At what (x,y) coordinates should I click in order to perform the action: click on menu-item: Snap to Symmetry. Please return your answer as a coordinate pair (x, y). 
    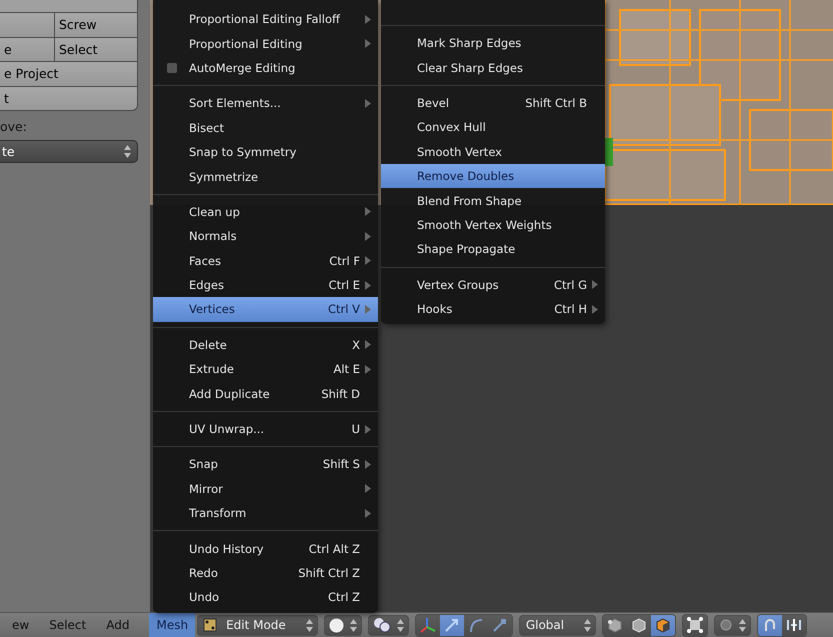
    Looking at the image, I should click on (265, 152).